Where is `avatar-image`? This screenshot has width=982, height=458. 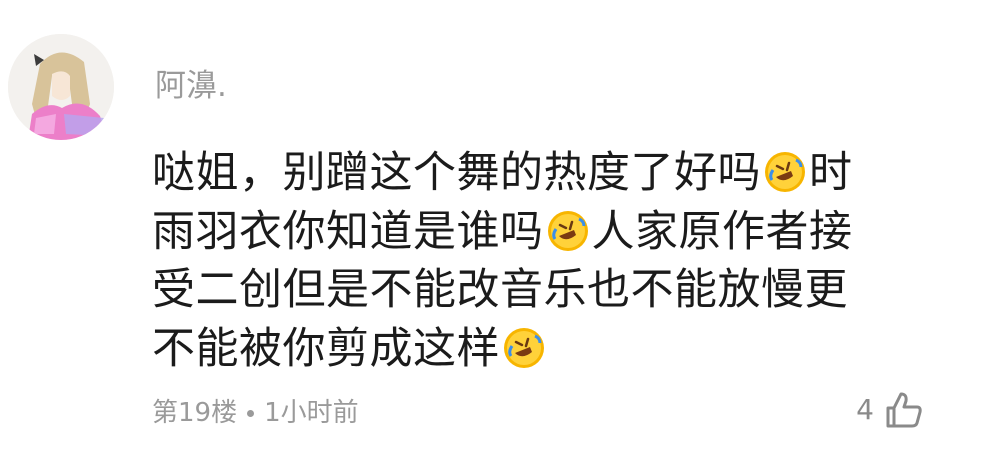
avatar-image is located at coordinates (61, 87).